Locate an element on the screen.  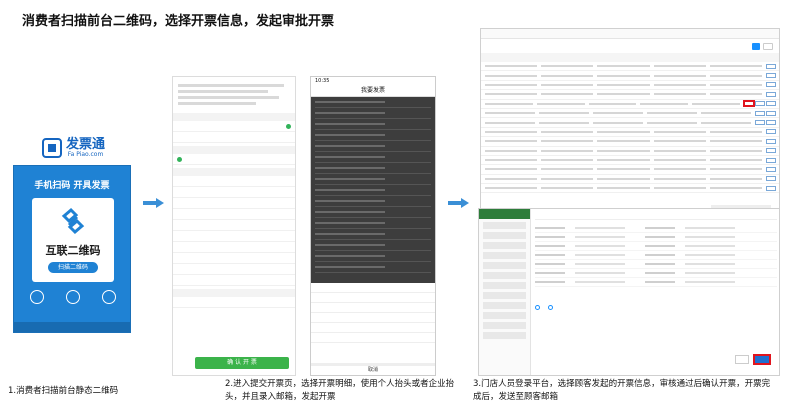
brand-name: 发票通 is located at coordinates (86, 144).